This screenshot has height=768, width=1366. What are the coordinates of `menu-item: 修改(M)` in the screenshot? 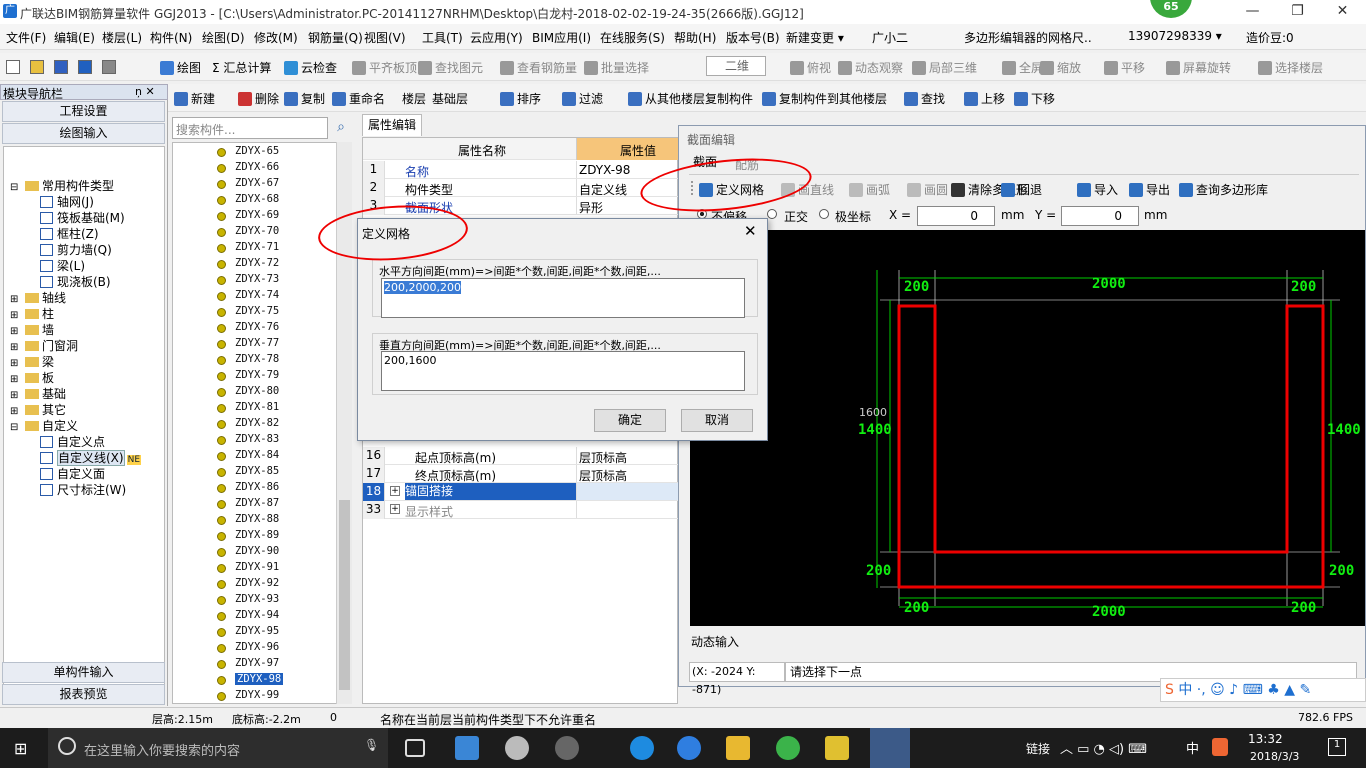 It's located at (276, 37).